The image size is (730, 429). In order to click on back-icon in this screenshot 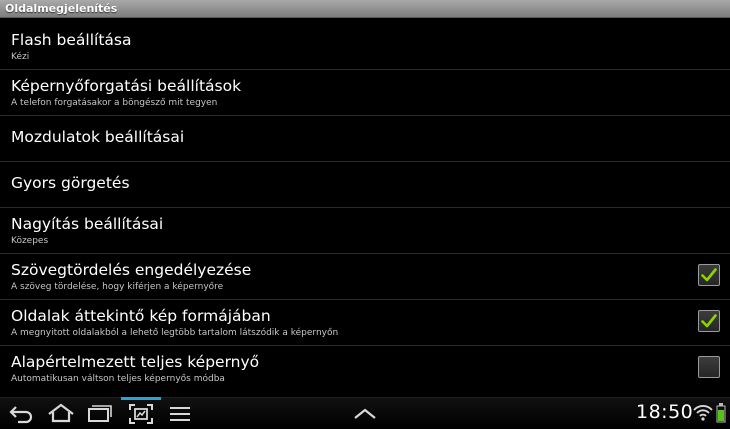, I will do `click(21, 415)`.